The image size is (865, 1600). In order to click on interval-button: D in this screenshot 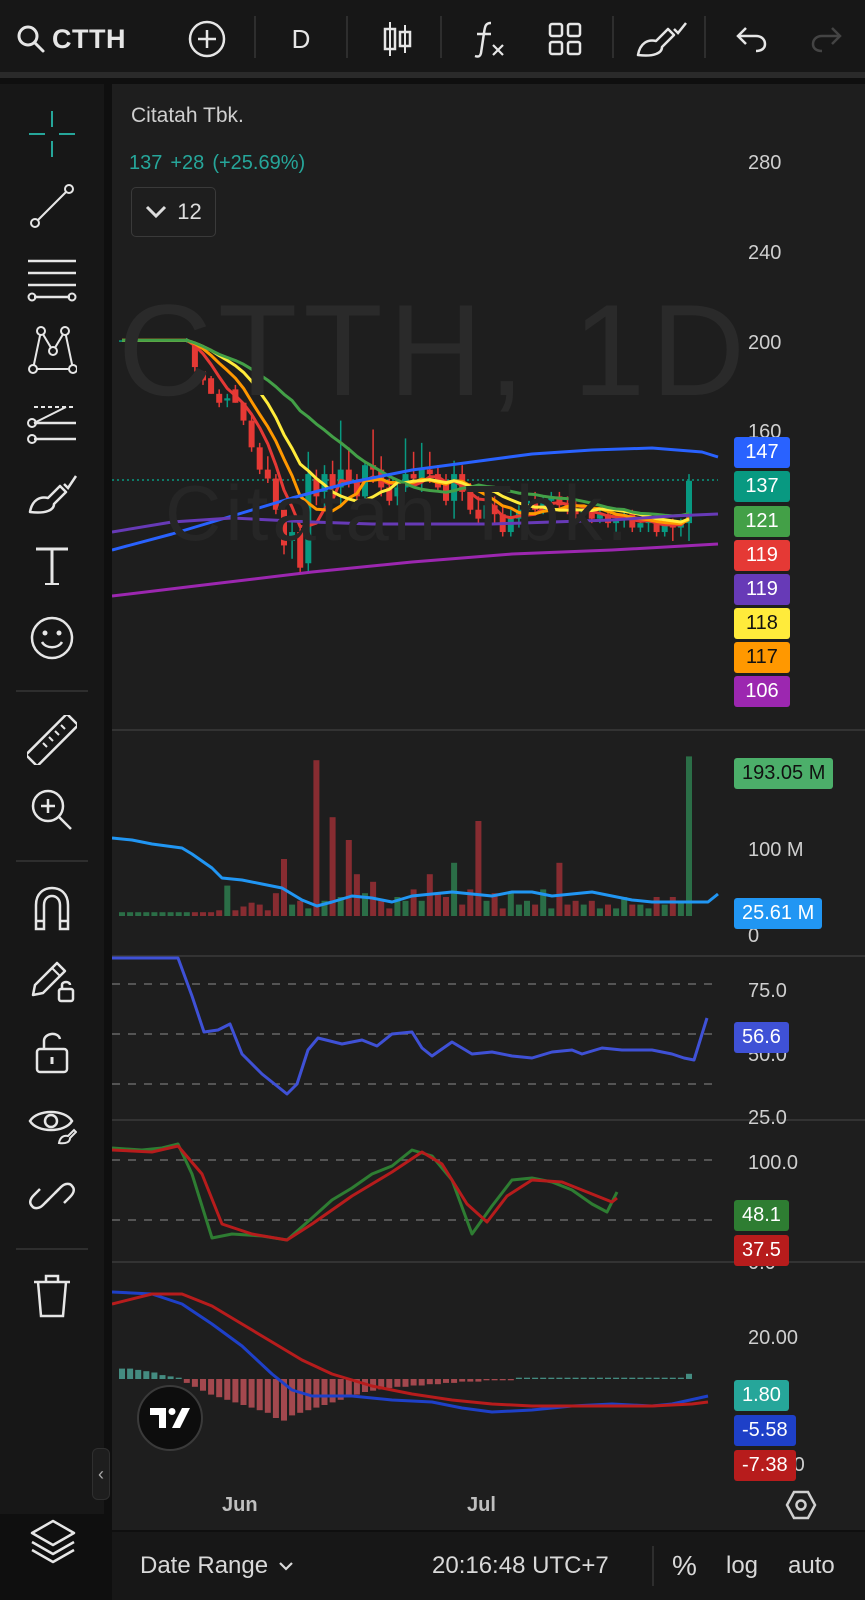, I will do `click(301, 39)`.